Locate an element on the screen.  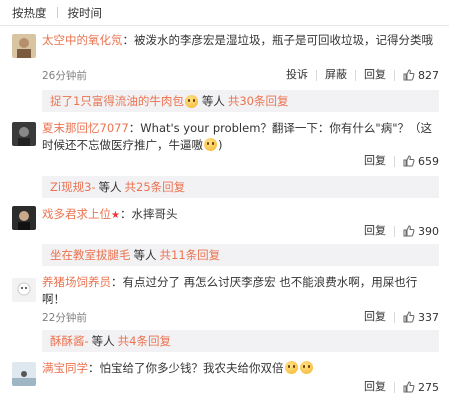
comment-body: ：水摔哥头 is located at coordinates (148, 214).